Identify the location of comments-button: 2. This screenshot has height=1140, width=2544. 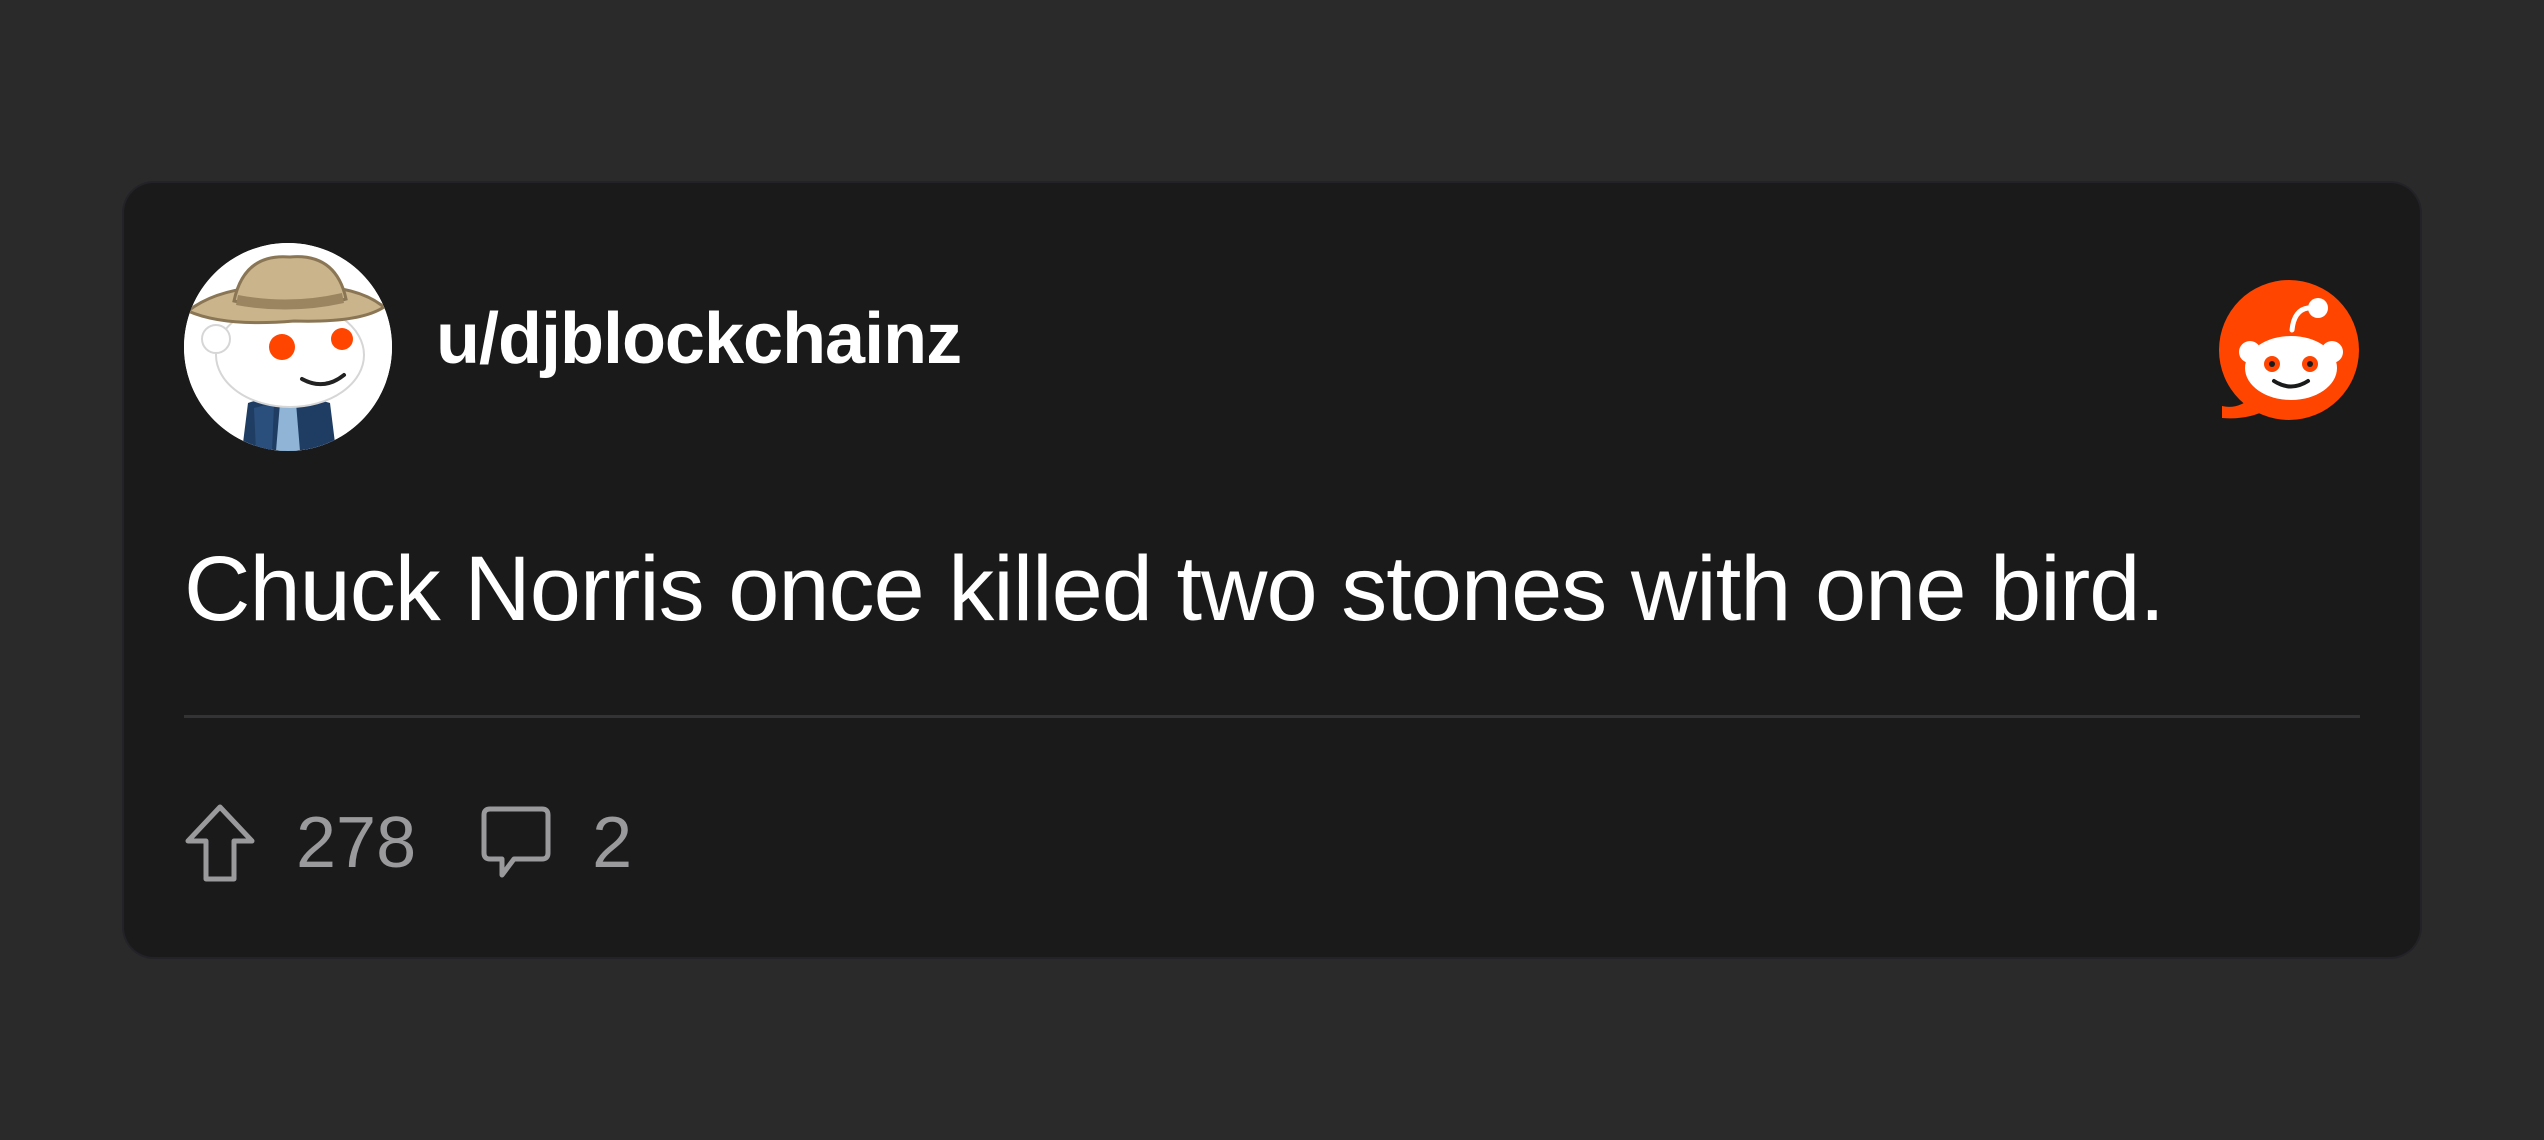
(556, 843).